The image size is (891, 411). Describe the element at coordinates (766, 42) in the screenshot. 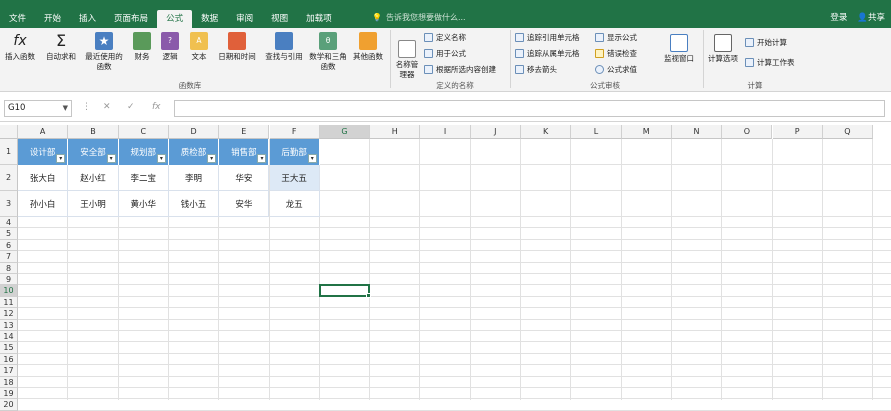

I see `calc-now-button: 开始计算` at that location.